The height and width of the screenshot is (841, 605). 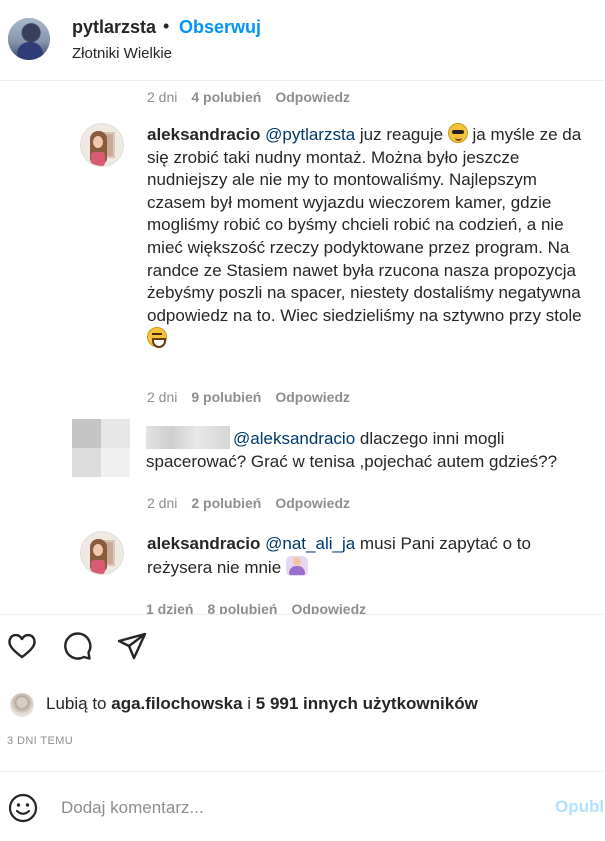 What do you see at coordinates (122, 53) in the screenshot?
I see `post-location: Złotniki Wielkie` at bounding box center [122, 53].